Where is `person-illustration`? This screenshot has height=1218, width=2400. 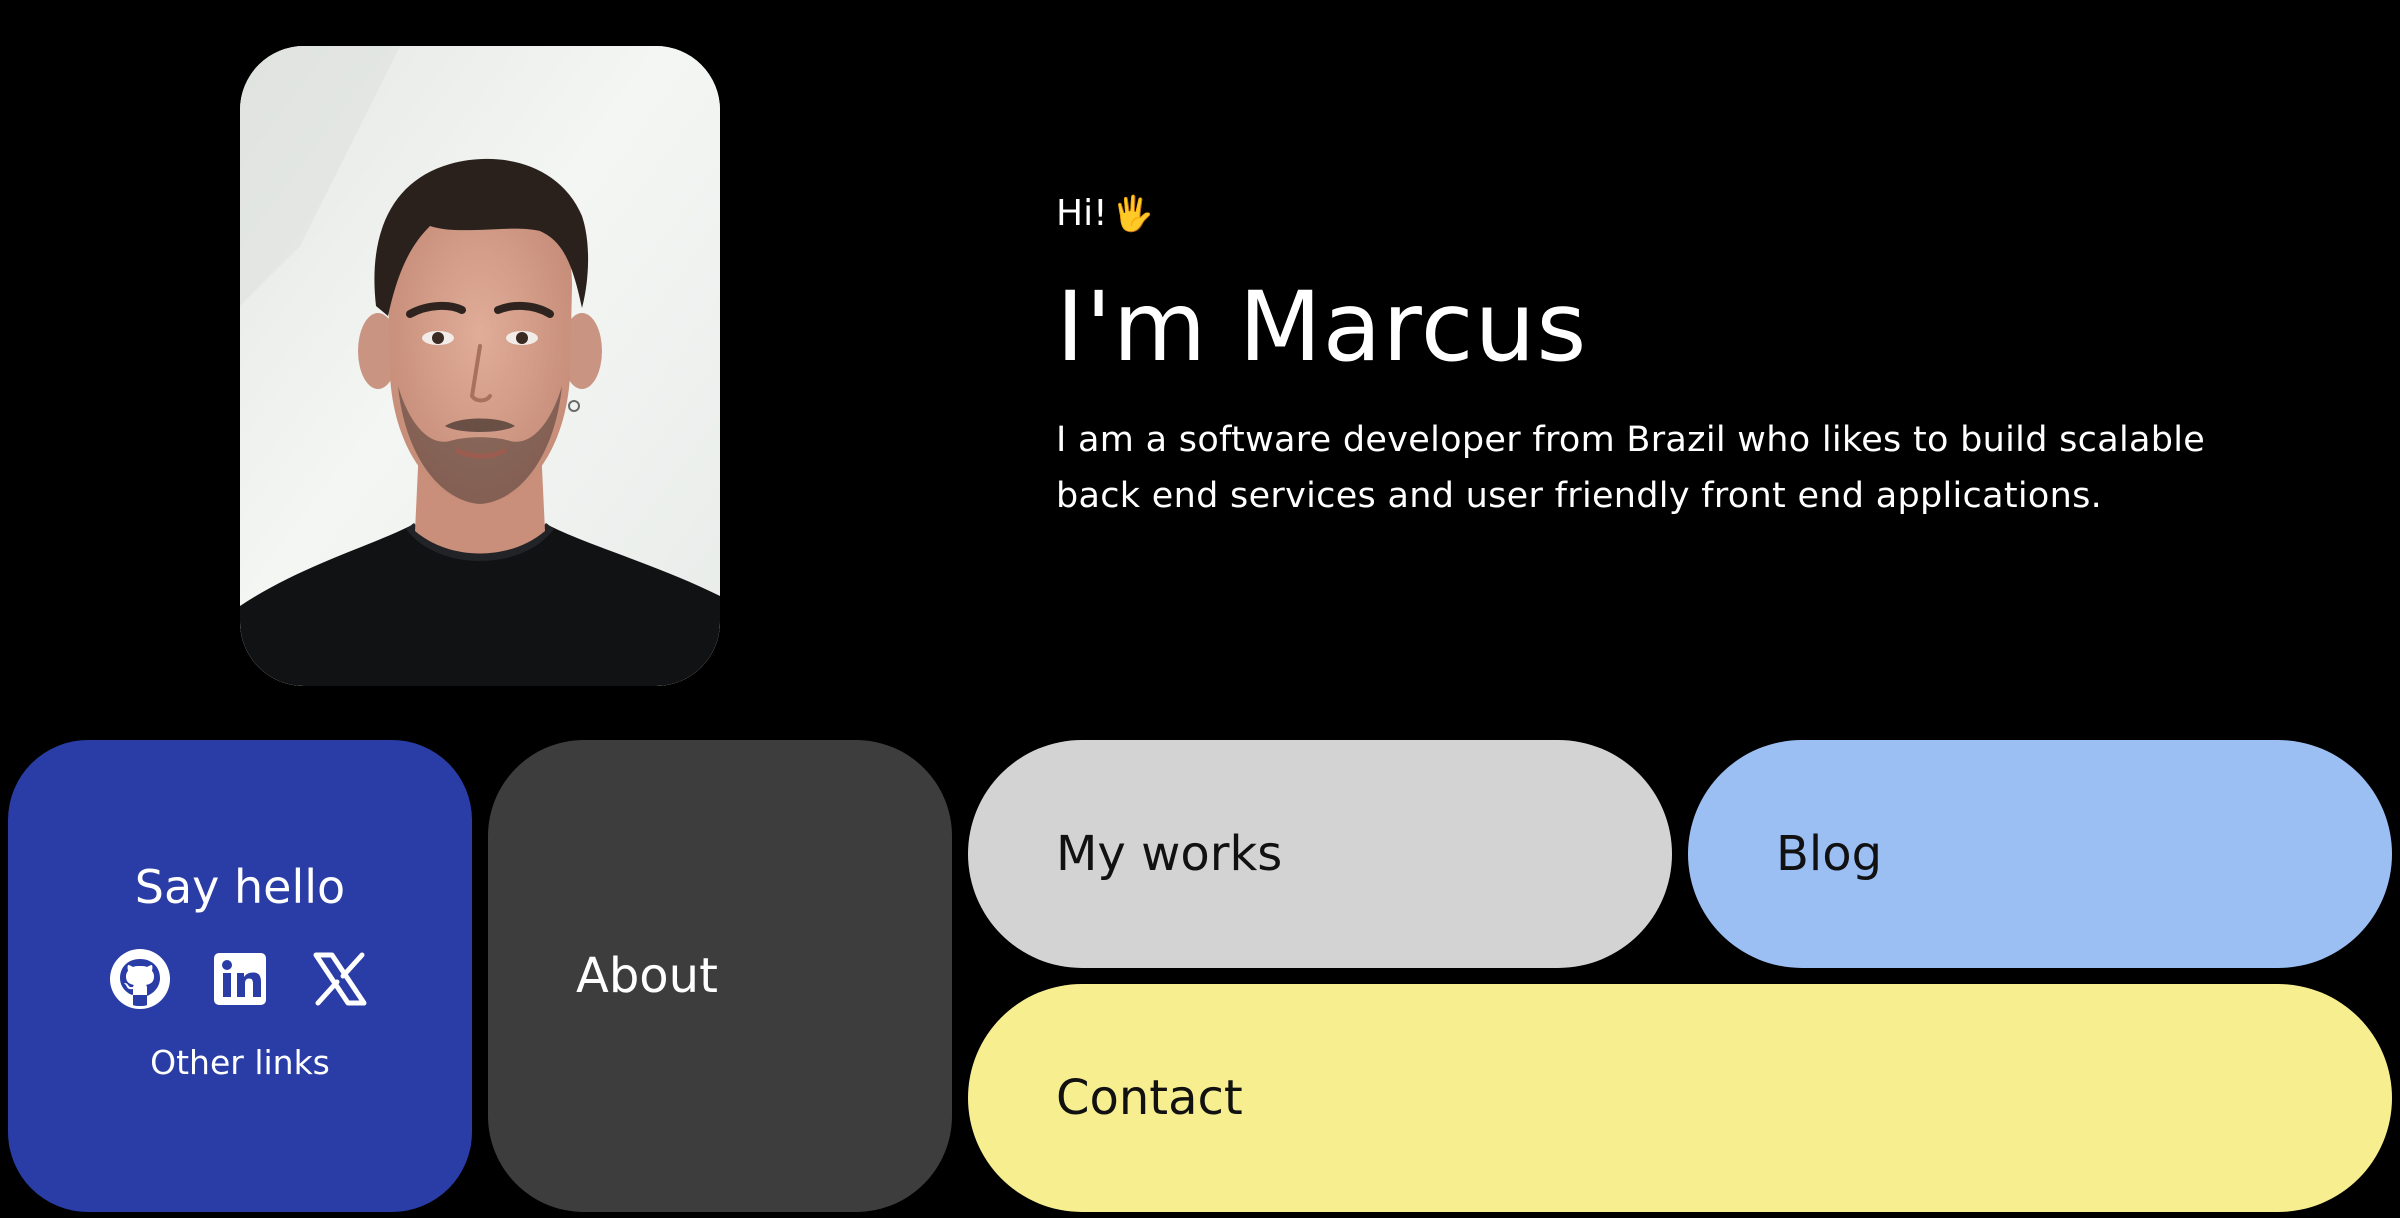 person-illustration is located at coordinates (480, 366).